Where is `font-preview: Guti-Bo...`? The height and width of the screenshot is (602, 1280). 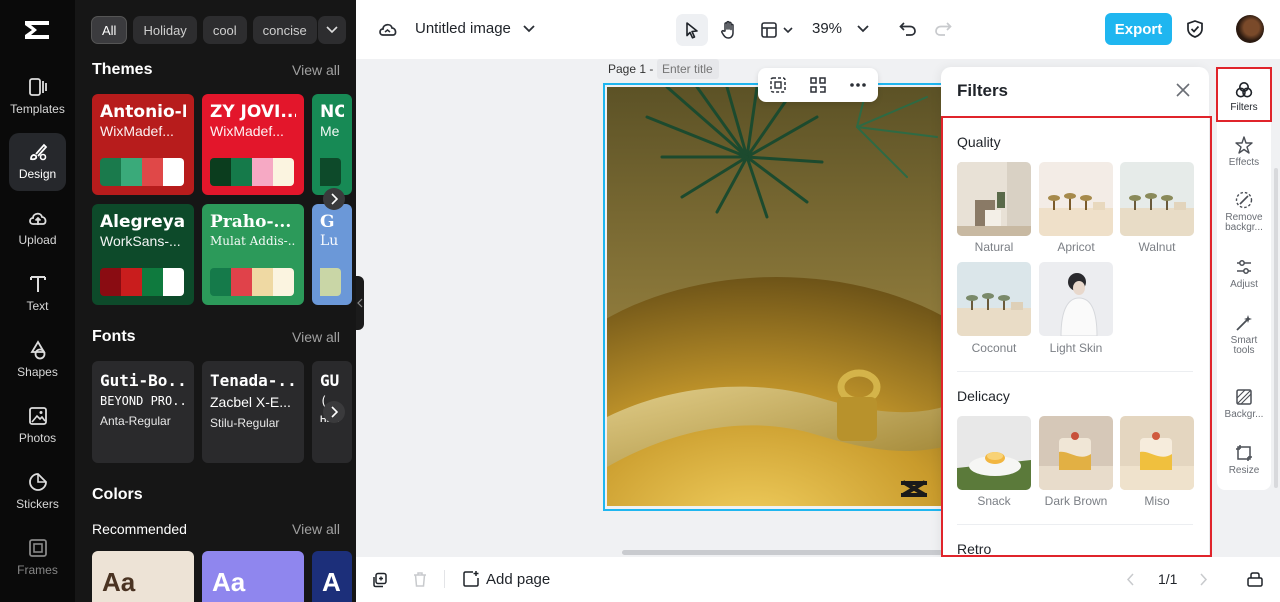
font-preview: Guti-Bo... is located at coordinates (143, 380).